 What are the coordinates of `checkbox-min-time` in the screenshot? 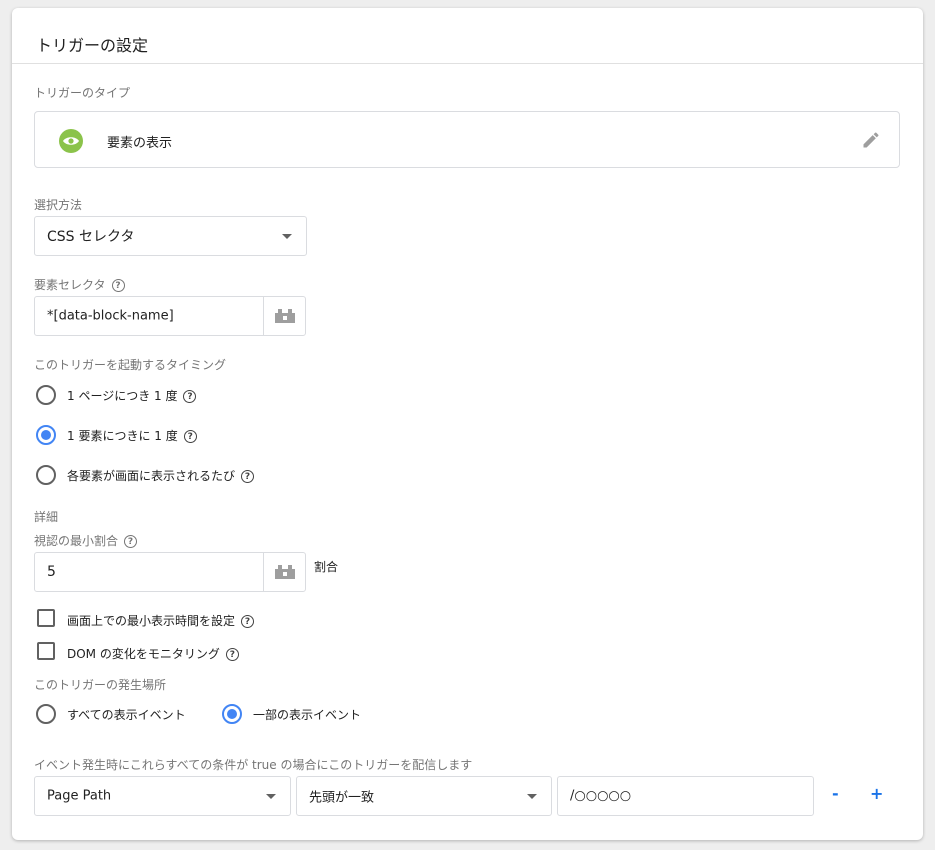 It's located at (46, 618).